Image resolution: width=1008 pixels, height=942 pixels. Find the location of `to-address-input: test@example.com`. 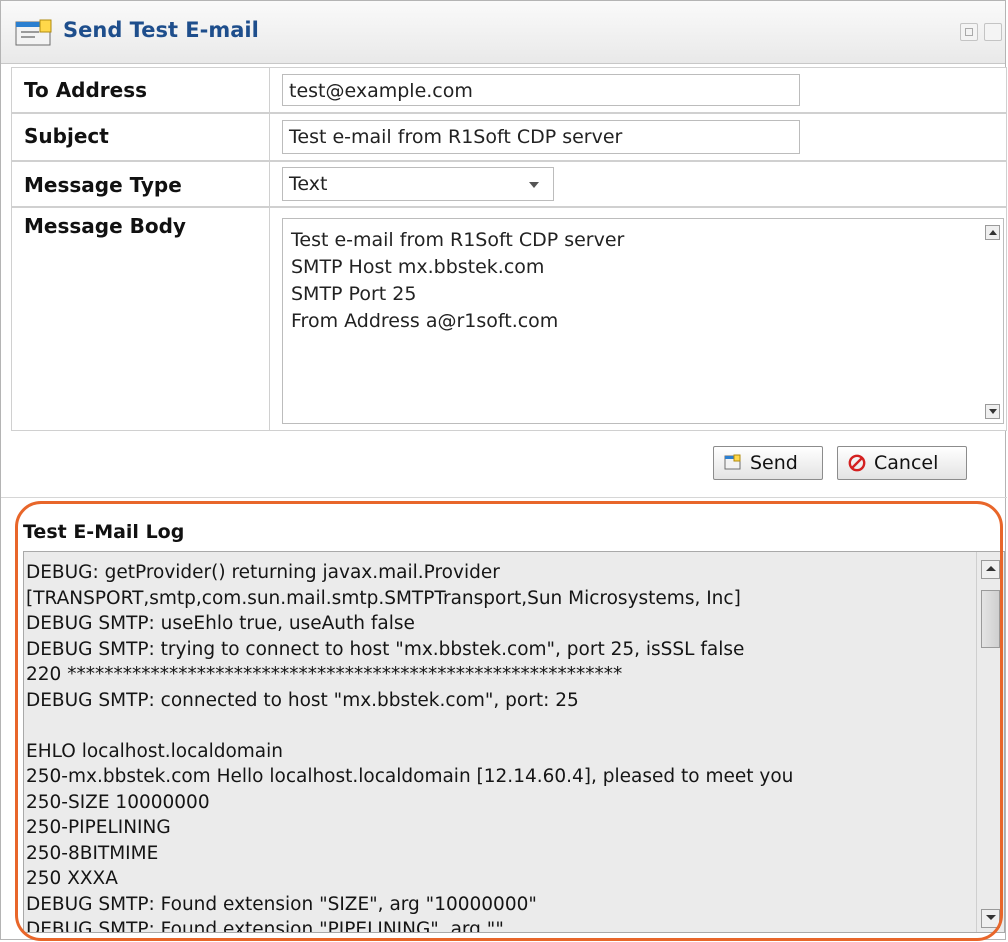

to-address-input: test@example.com is located at coordinates (541, 90).